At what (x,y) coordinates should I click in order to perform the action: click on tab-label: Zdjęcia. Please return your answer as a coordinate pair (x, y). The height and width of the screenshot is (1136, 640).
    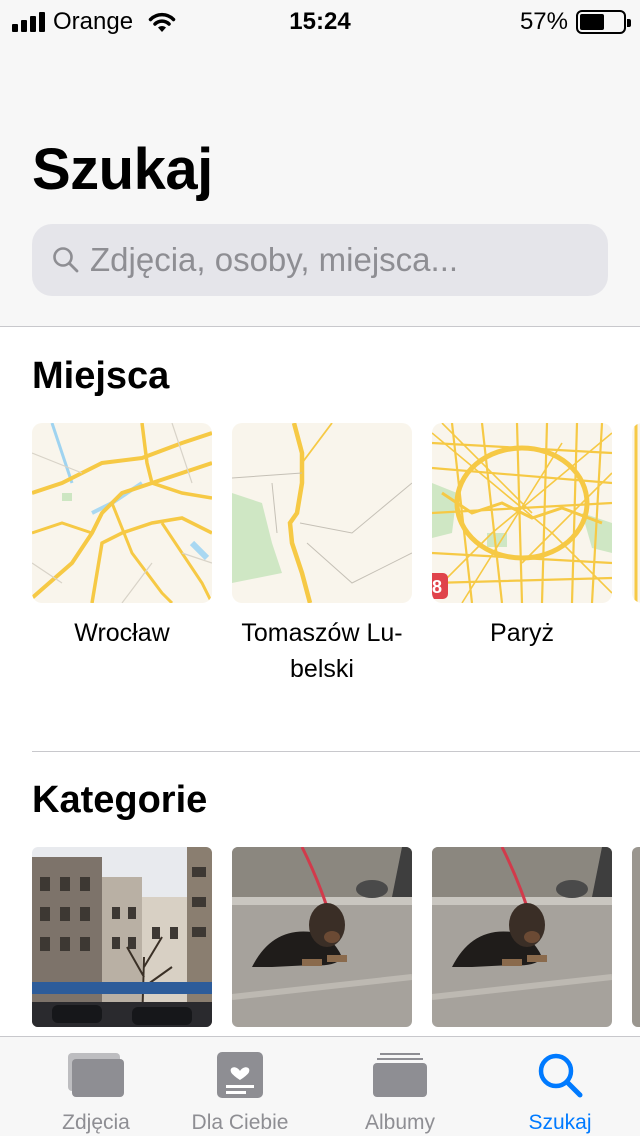
    Looking at the image, I should click on (96, 1122).